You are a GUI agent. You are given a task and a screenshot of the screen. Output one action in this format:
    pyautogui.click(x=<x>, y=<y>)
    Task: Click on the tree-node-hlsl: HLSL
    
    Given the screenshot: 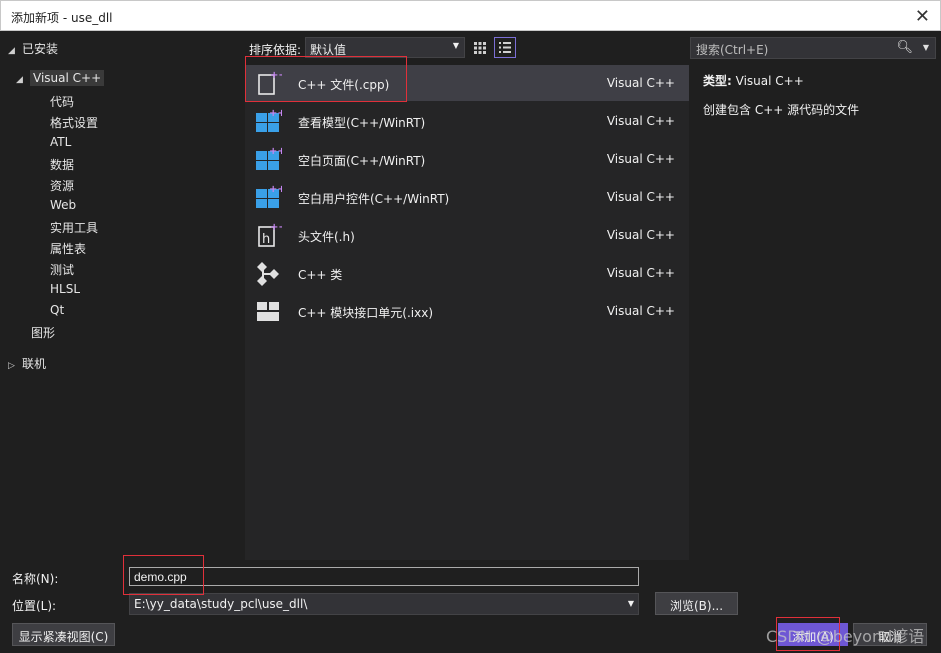 What is the action you would take?
    pyautogui.click(x=65, y=289)
    